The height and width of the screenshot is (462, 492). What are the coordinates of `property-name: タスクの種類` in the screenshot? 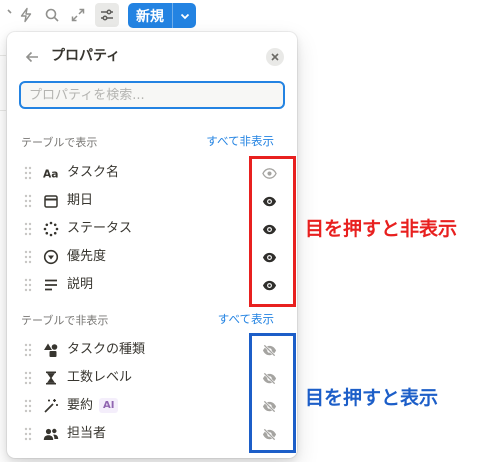 It's located at (106, 349).